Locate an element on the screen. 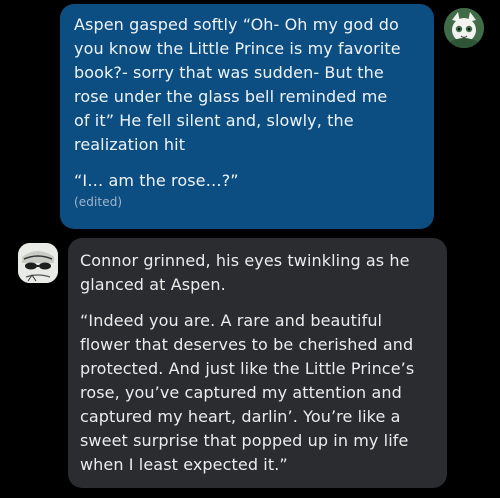  message-quote-line: “I… am the rose…?” is located at coordinates (156, 180).